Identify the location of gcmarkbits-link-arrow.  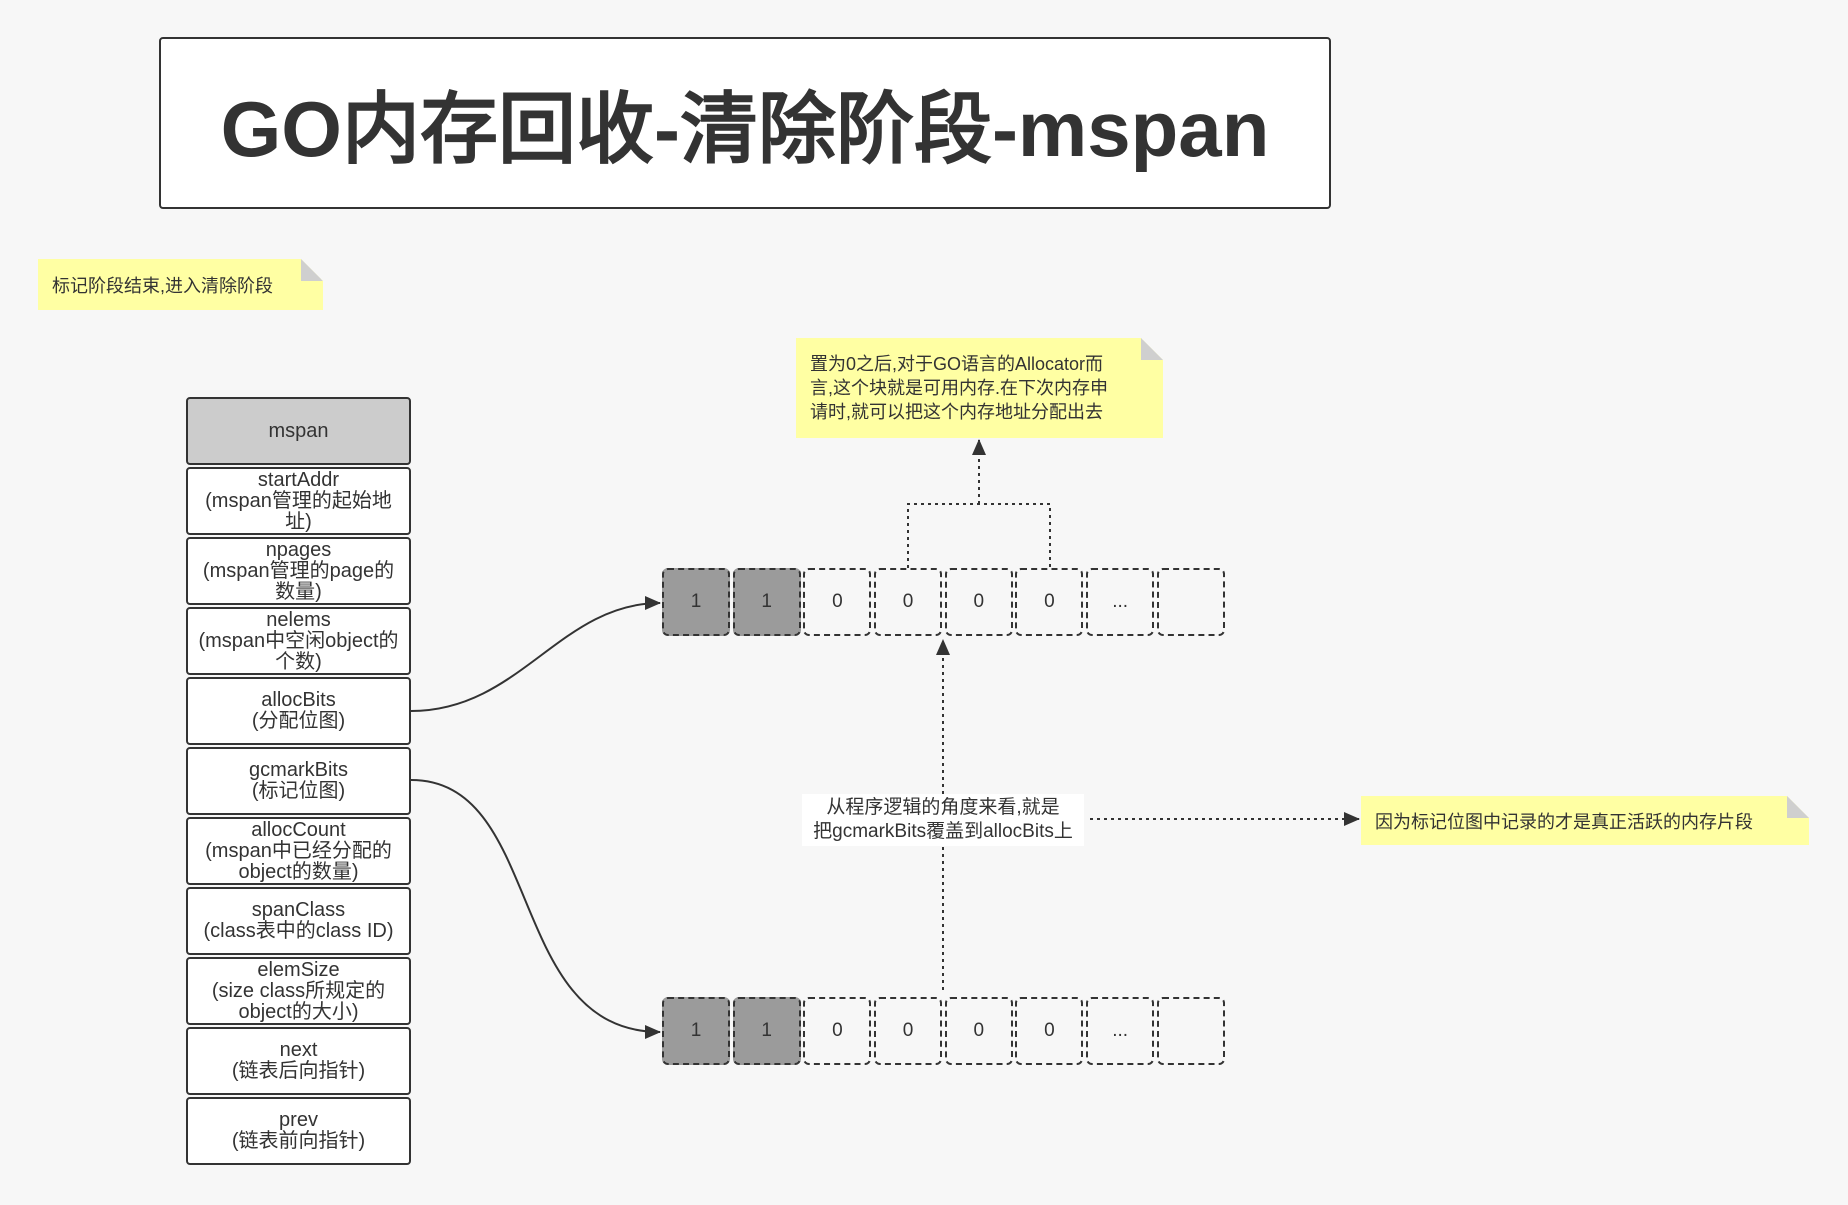
(535, 909).